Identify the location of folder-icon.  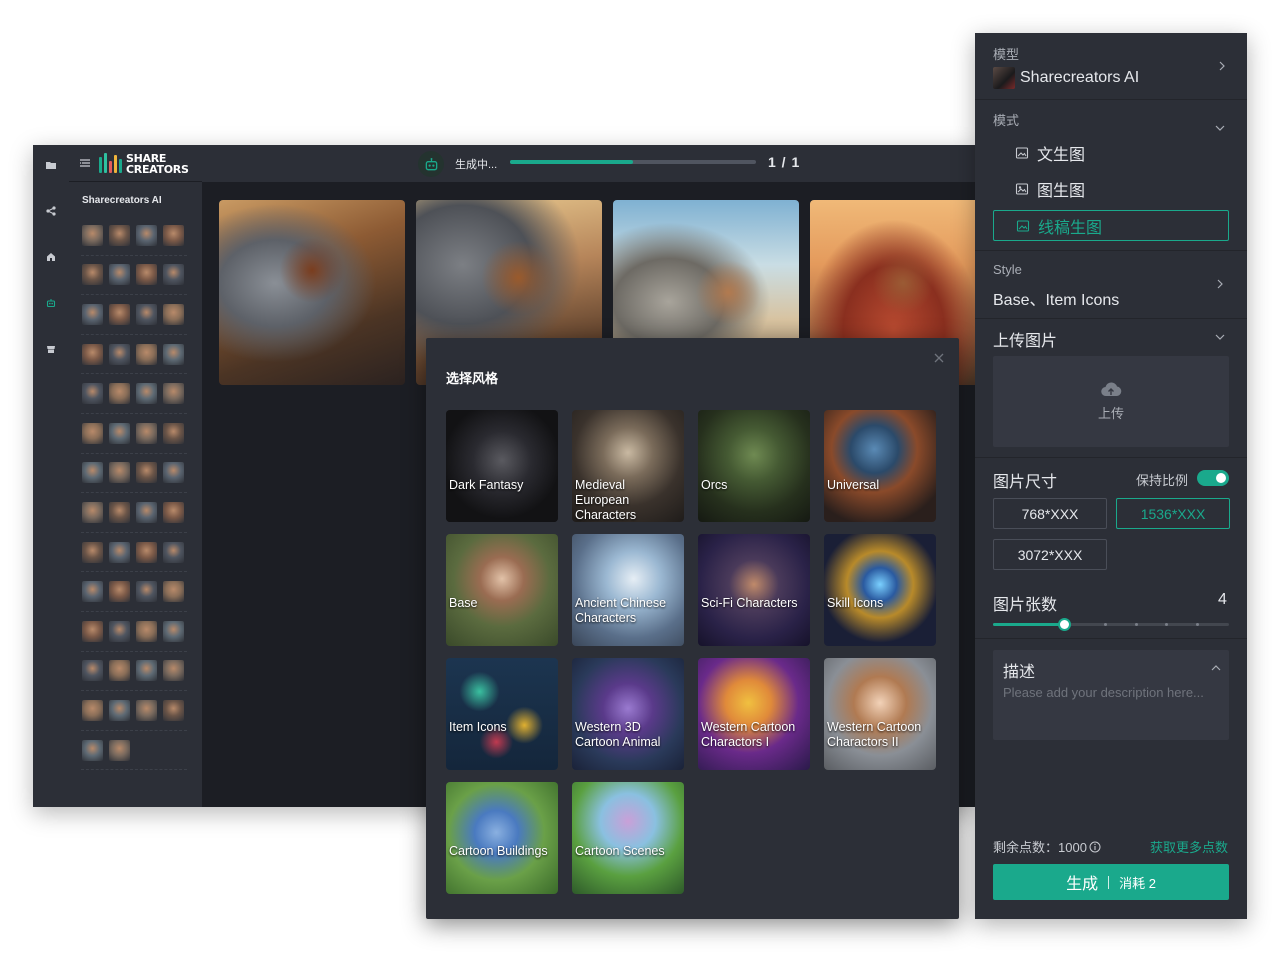
(51, 165).